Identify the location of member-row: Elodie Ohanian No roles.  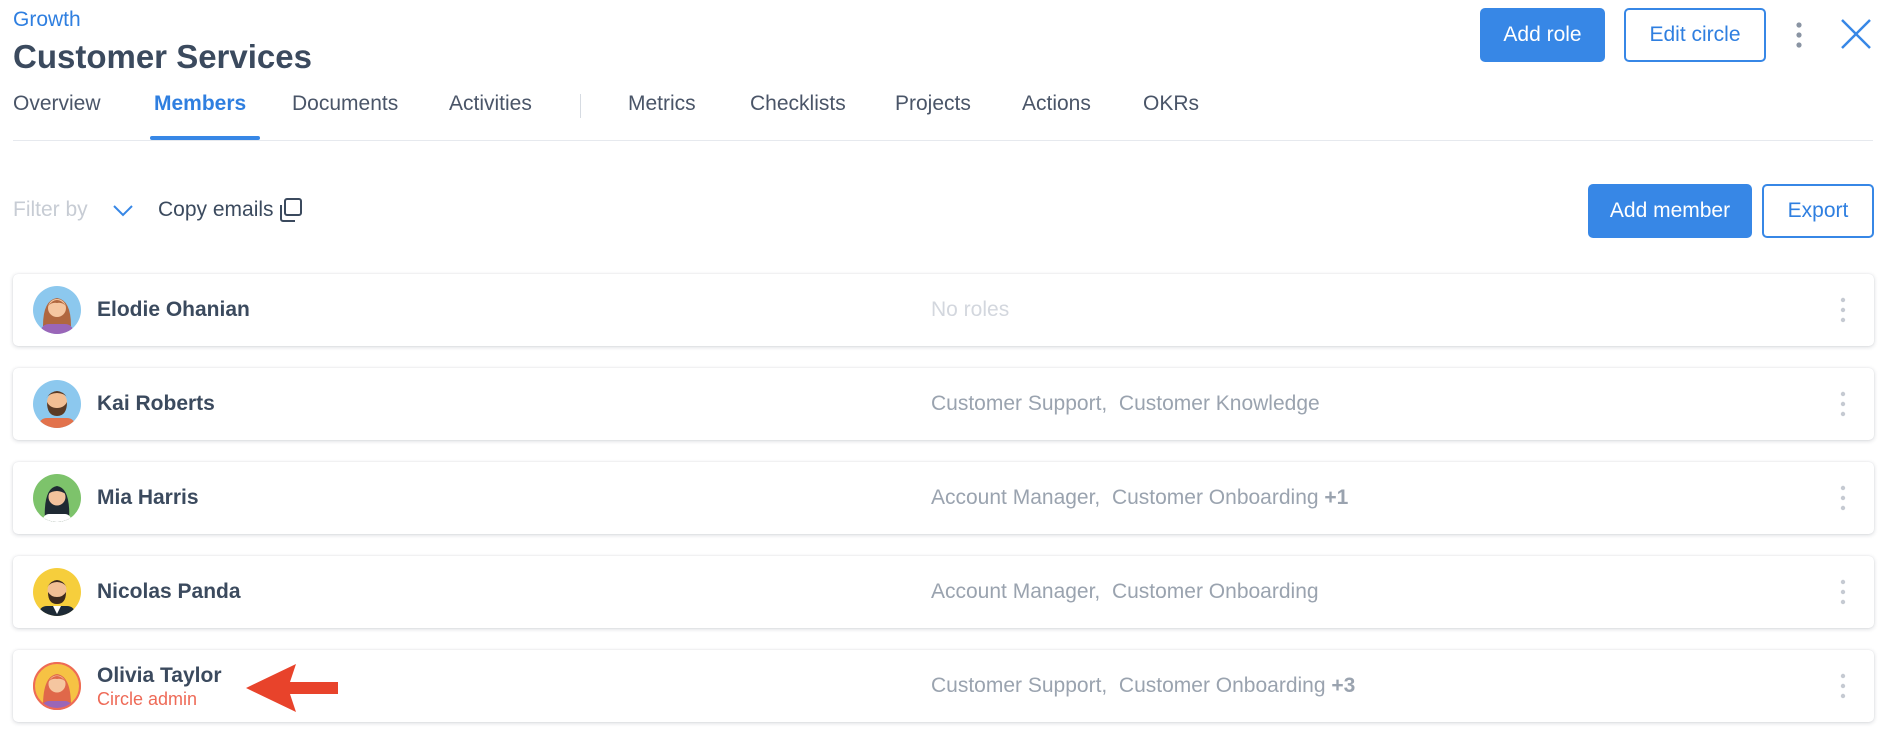
(943, 310).